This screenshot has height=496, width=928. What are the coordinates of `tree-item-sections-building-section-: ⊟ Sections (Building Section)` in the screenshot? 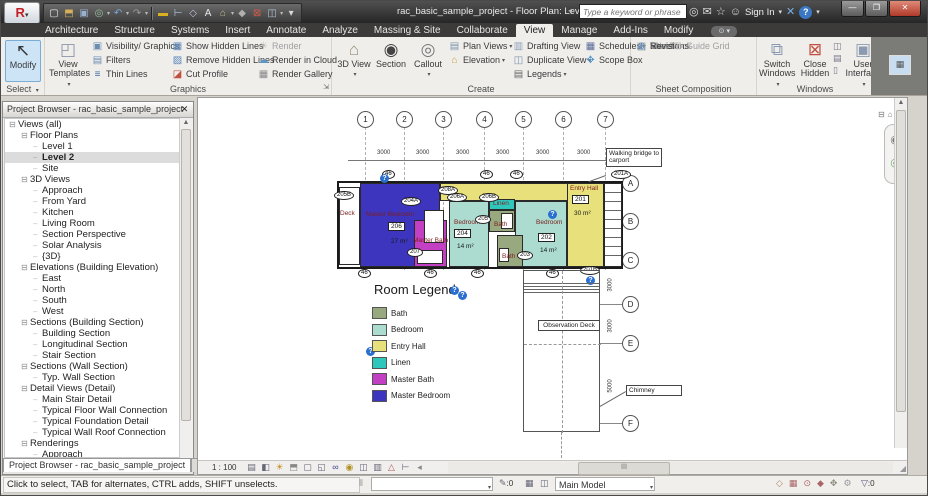 It's located at (92, 322).